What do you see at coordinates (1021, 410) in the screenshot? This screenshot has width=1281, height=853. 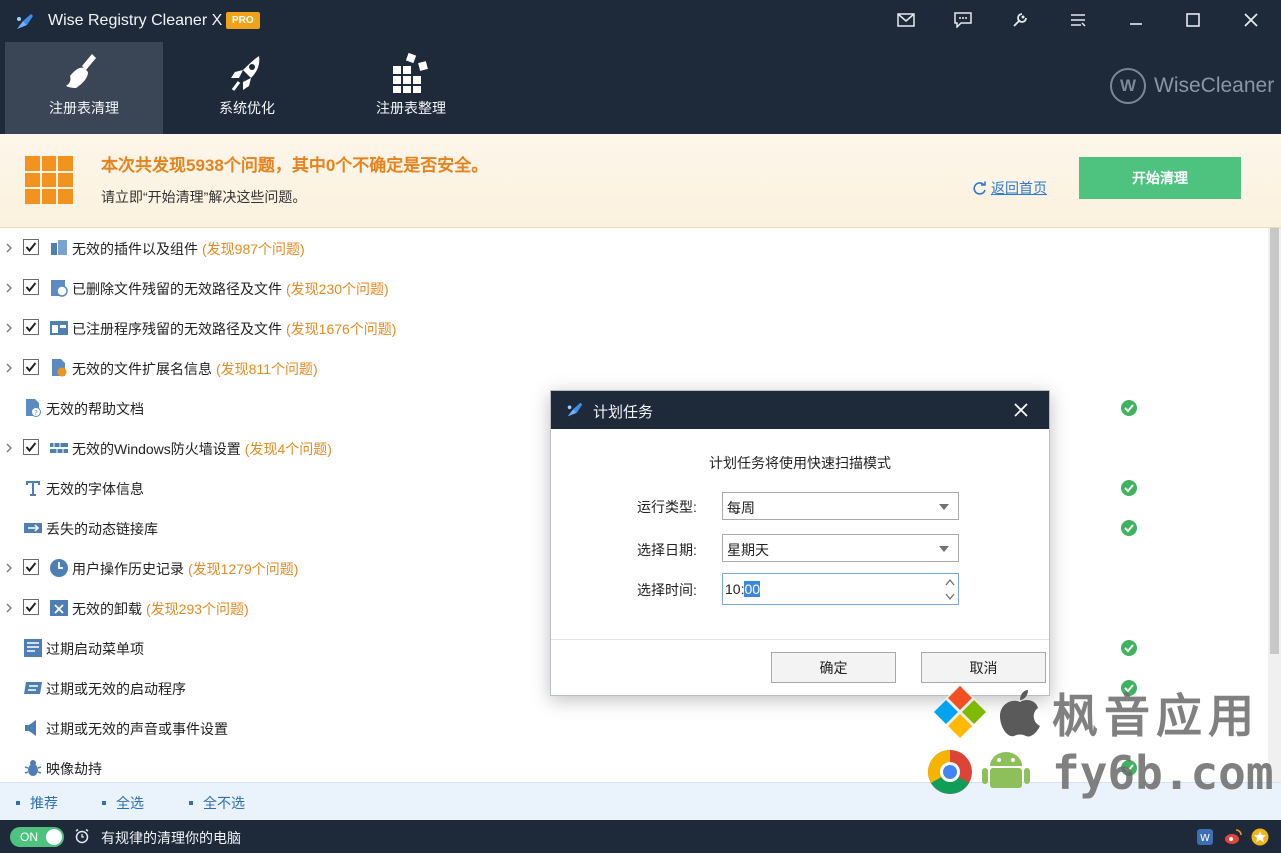 I see `dialog-close-icon` at bounding box center [1021, 410].